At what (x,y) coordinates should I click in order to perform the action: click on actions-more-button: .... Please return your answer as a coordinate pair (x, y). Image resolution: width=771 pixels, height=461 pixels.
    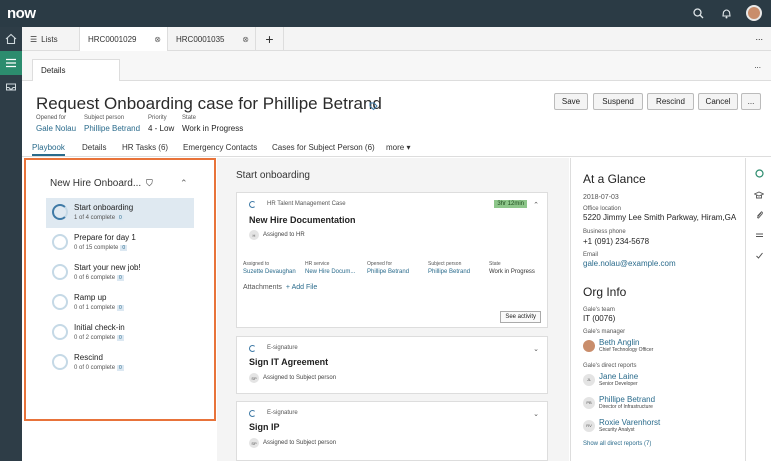
    Looking at the image, I should click on (751, 101).